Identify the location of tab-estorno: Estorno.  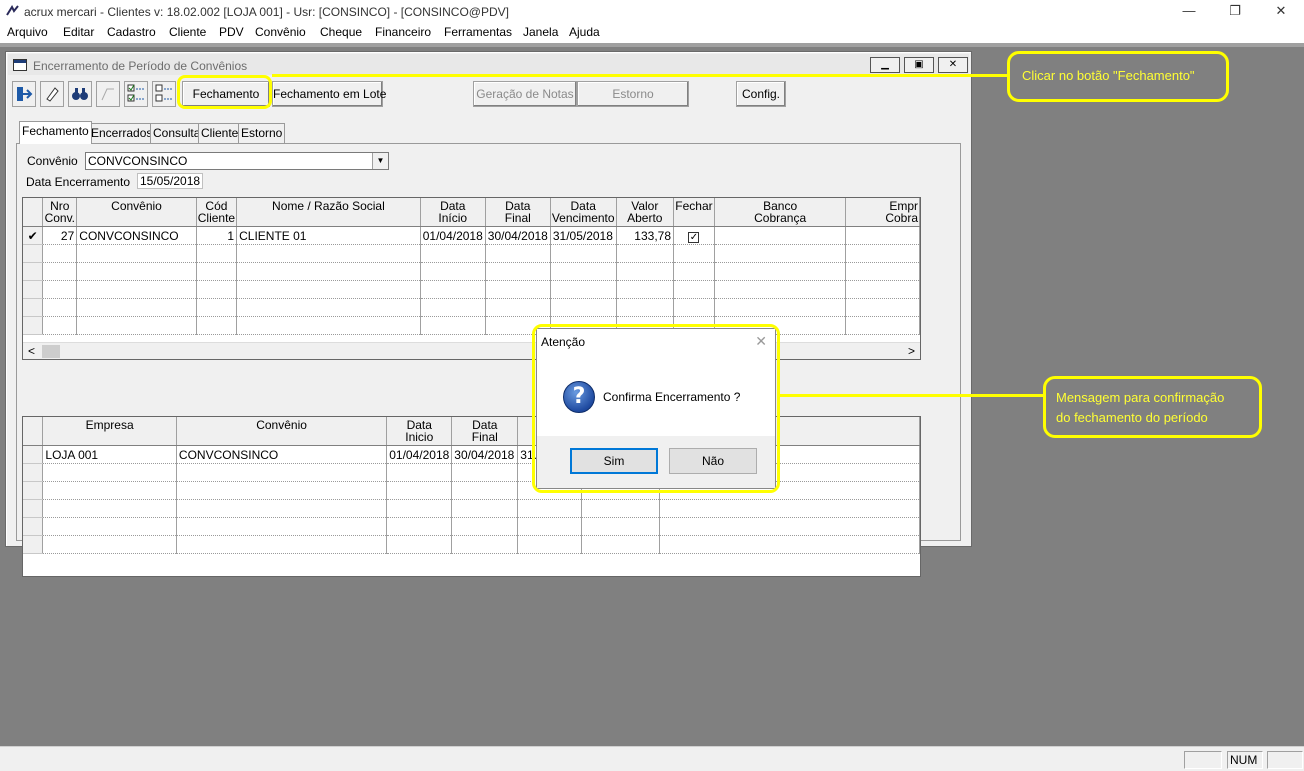
(262, 133).